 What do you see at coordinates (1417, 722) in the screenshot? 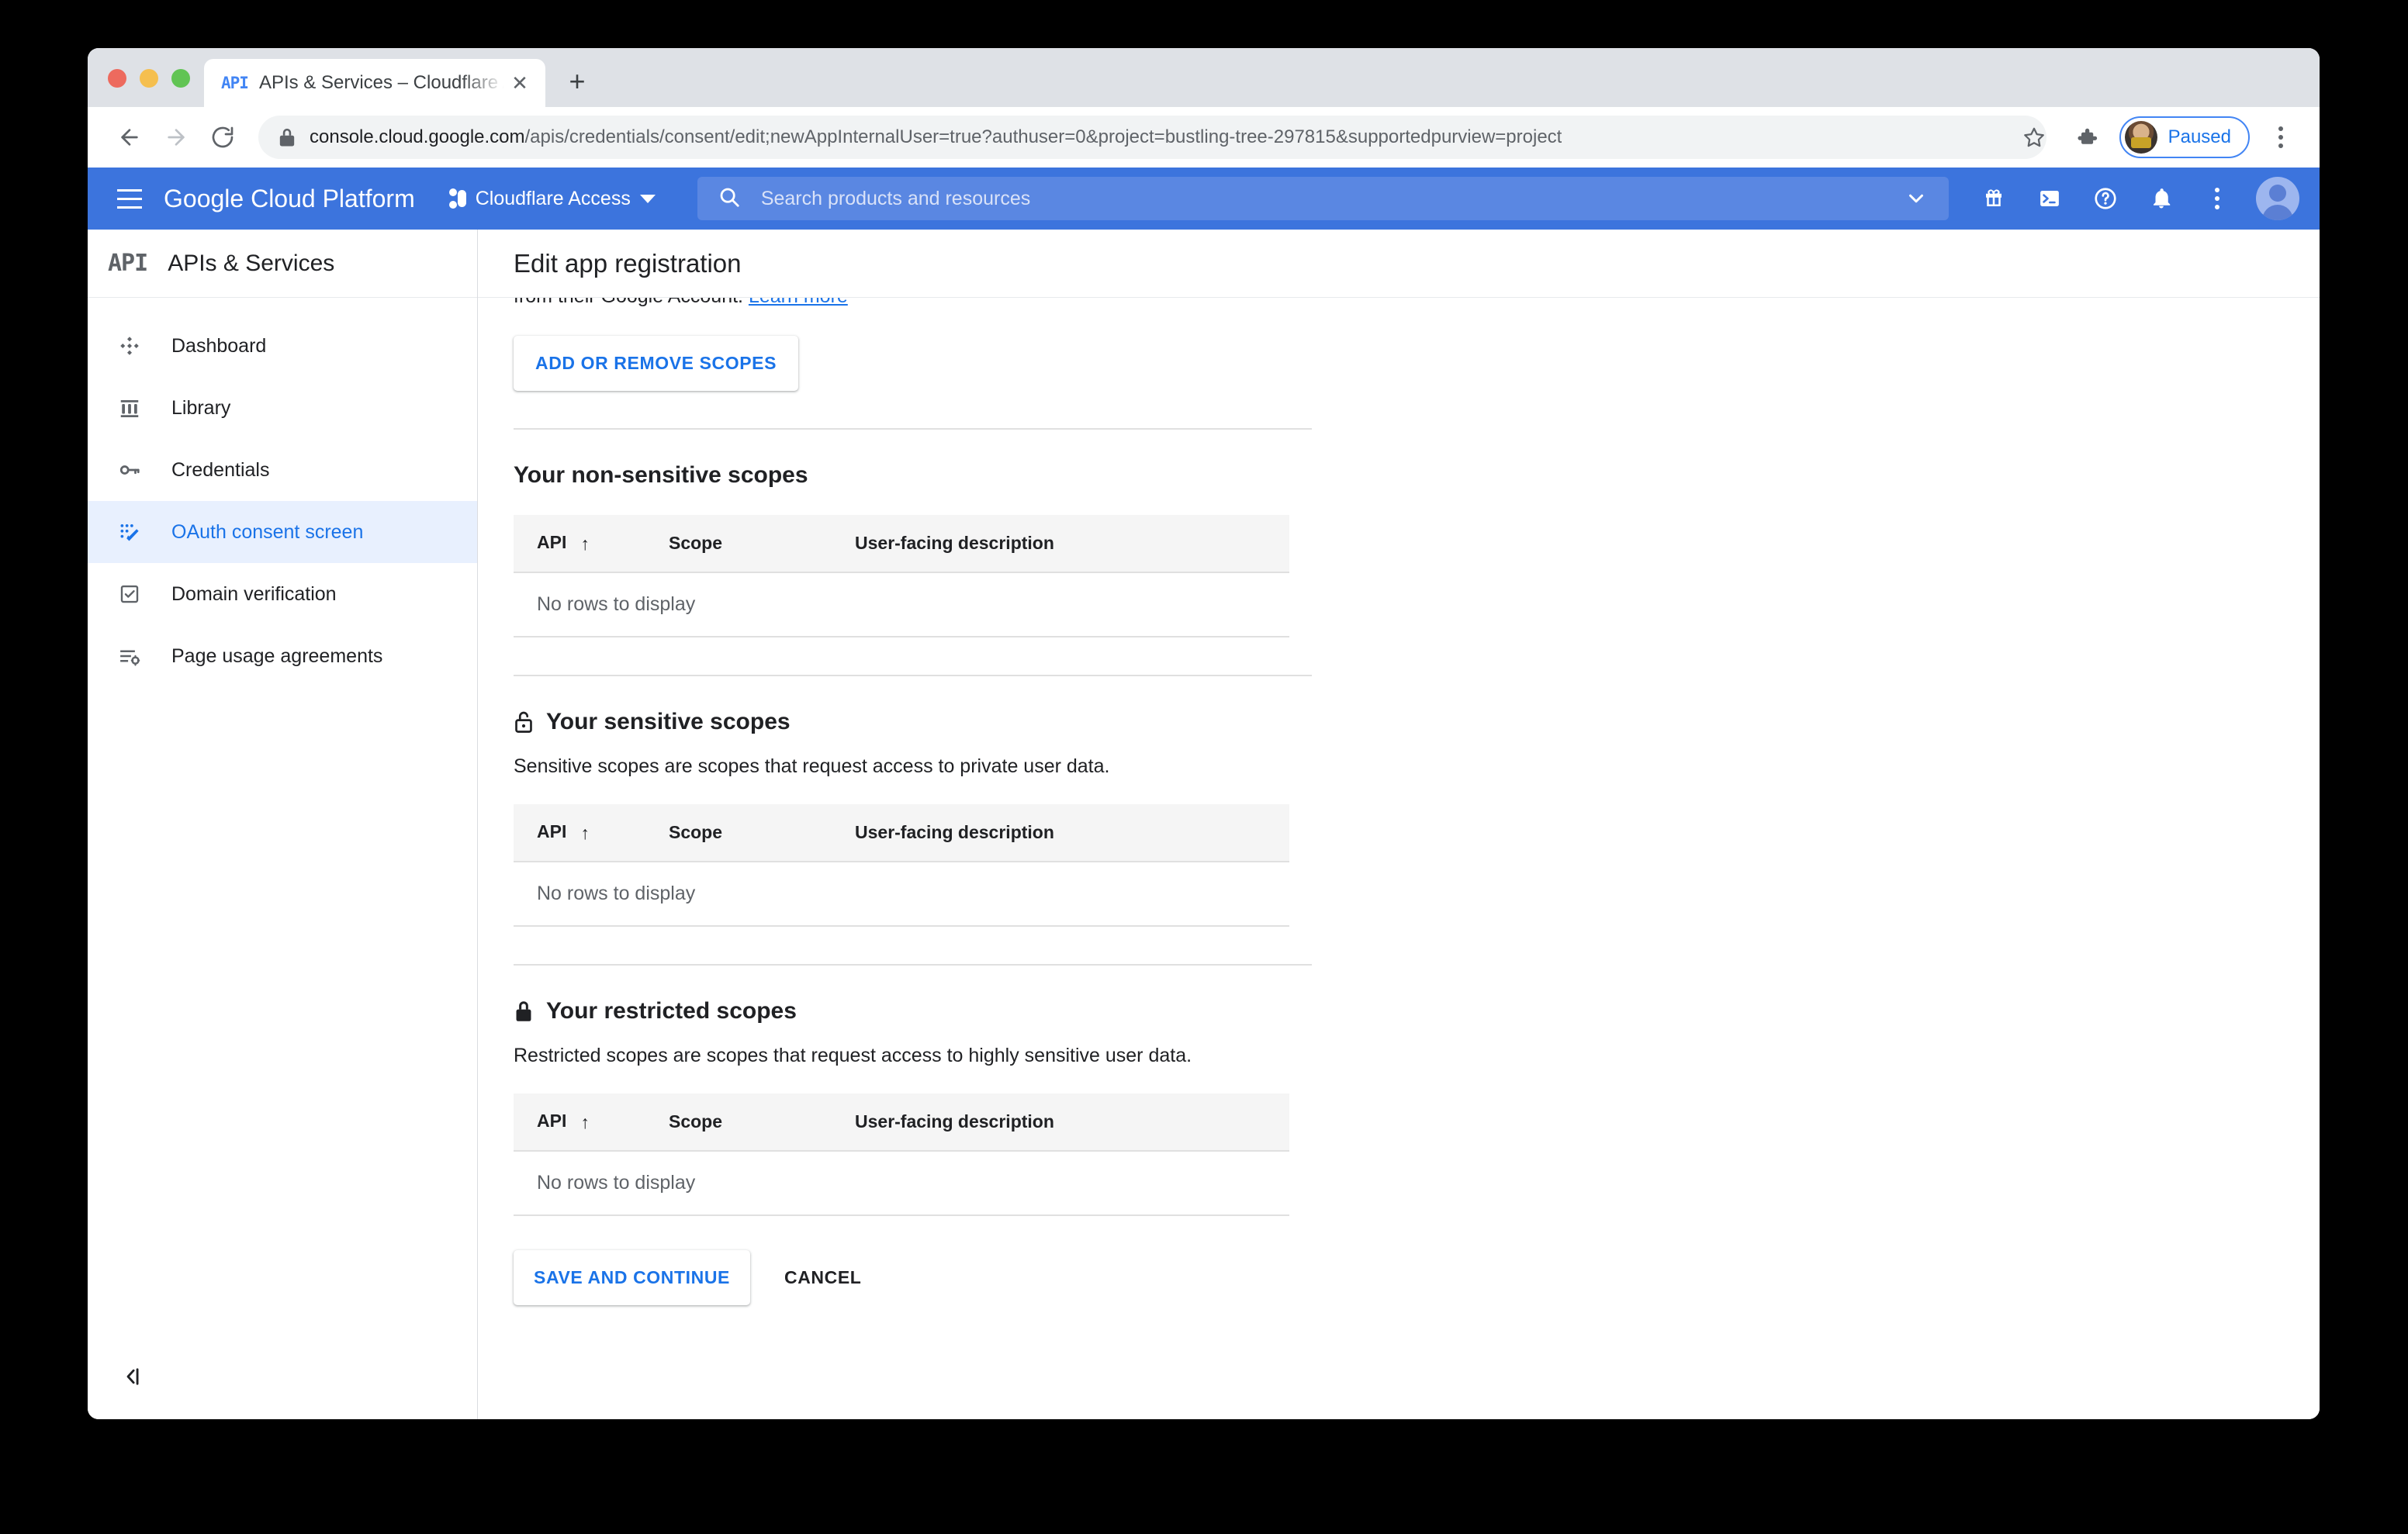
I see `section-heading: Your sensitive scopes` at bounding box center [1417, 722].